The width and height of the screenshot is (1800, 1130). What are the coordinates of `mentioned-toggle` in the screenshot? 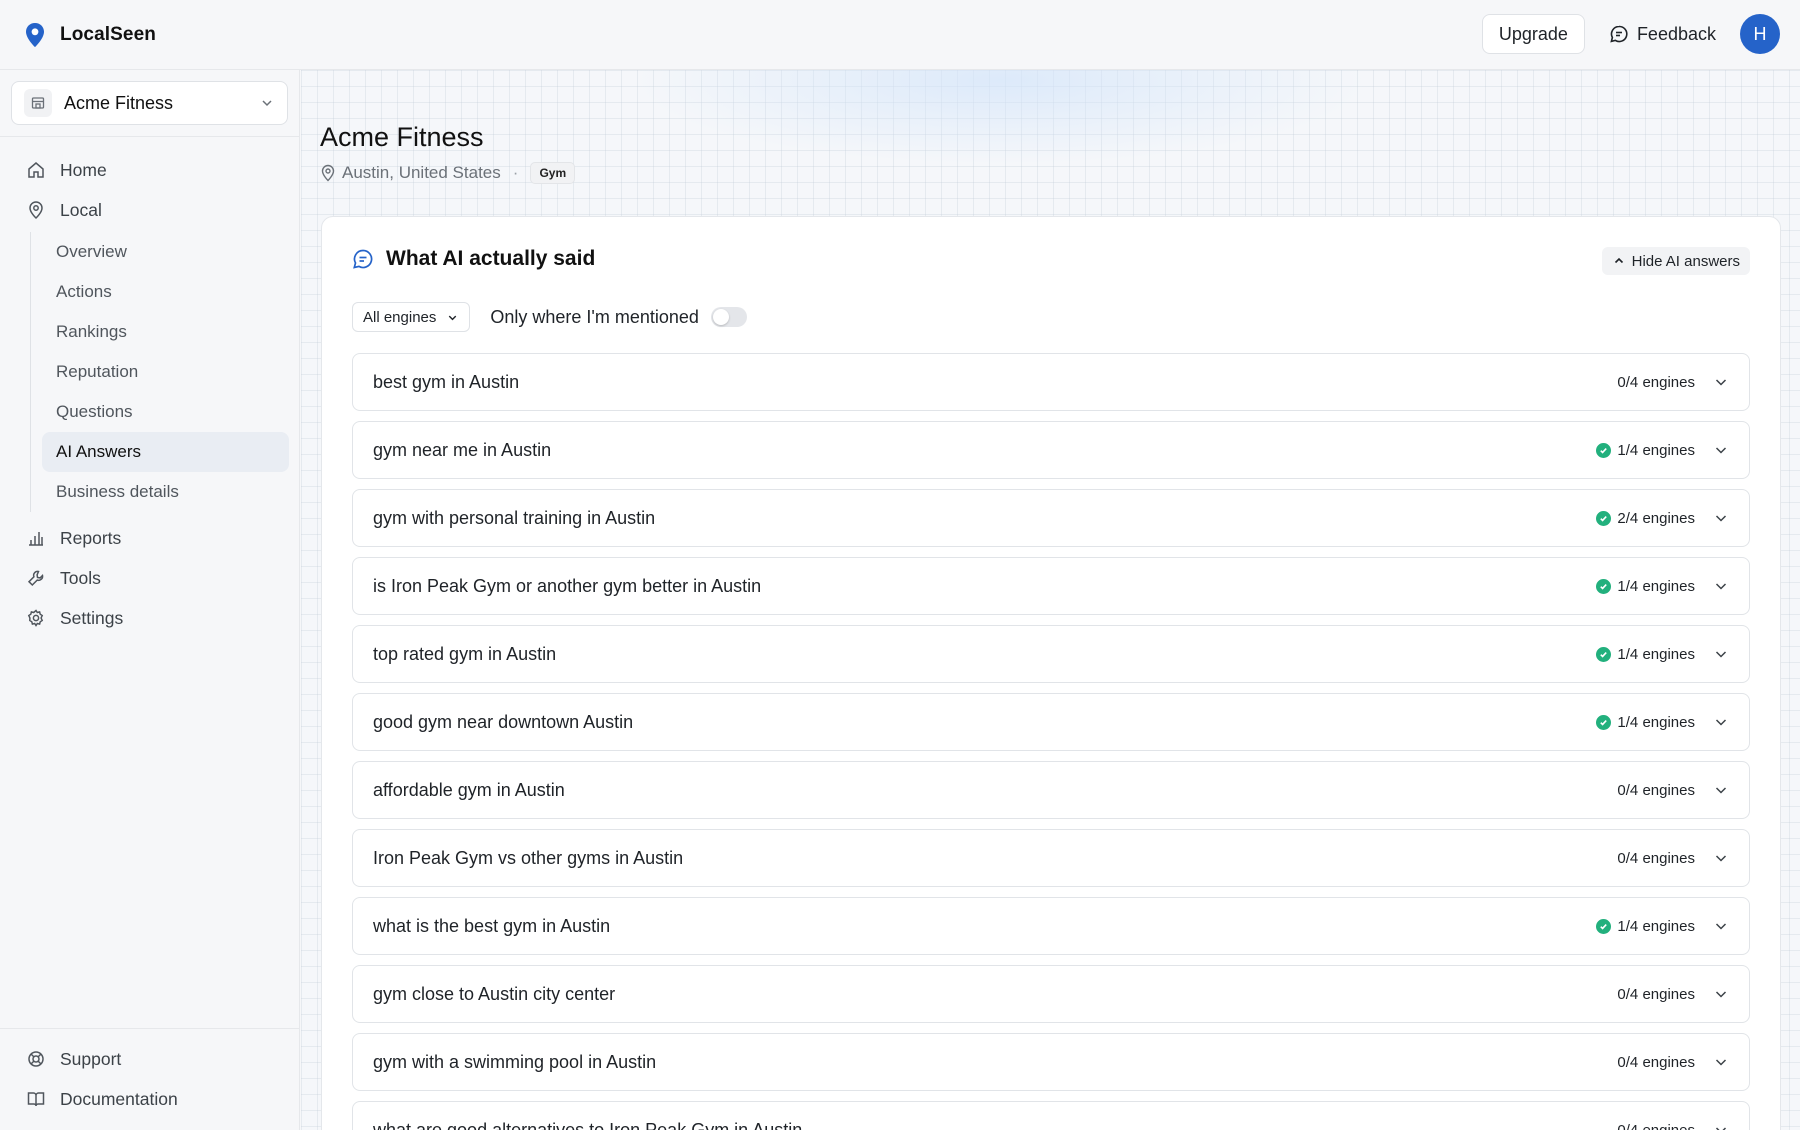 It's located at (728, 317).